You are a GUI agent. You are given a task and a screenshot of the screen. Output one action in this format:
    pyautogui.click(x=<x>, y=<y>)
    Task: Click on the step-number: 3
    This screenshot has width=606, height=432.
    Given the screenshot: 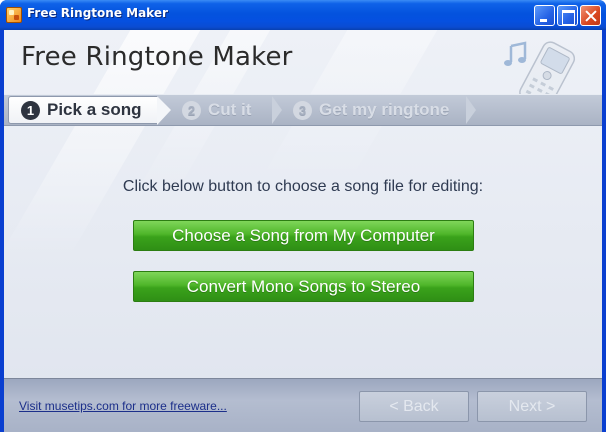 What is the action you would take?
    pyautogui.click(x=302, y=110)
    